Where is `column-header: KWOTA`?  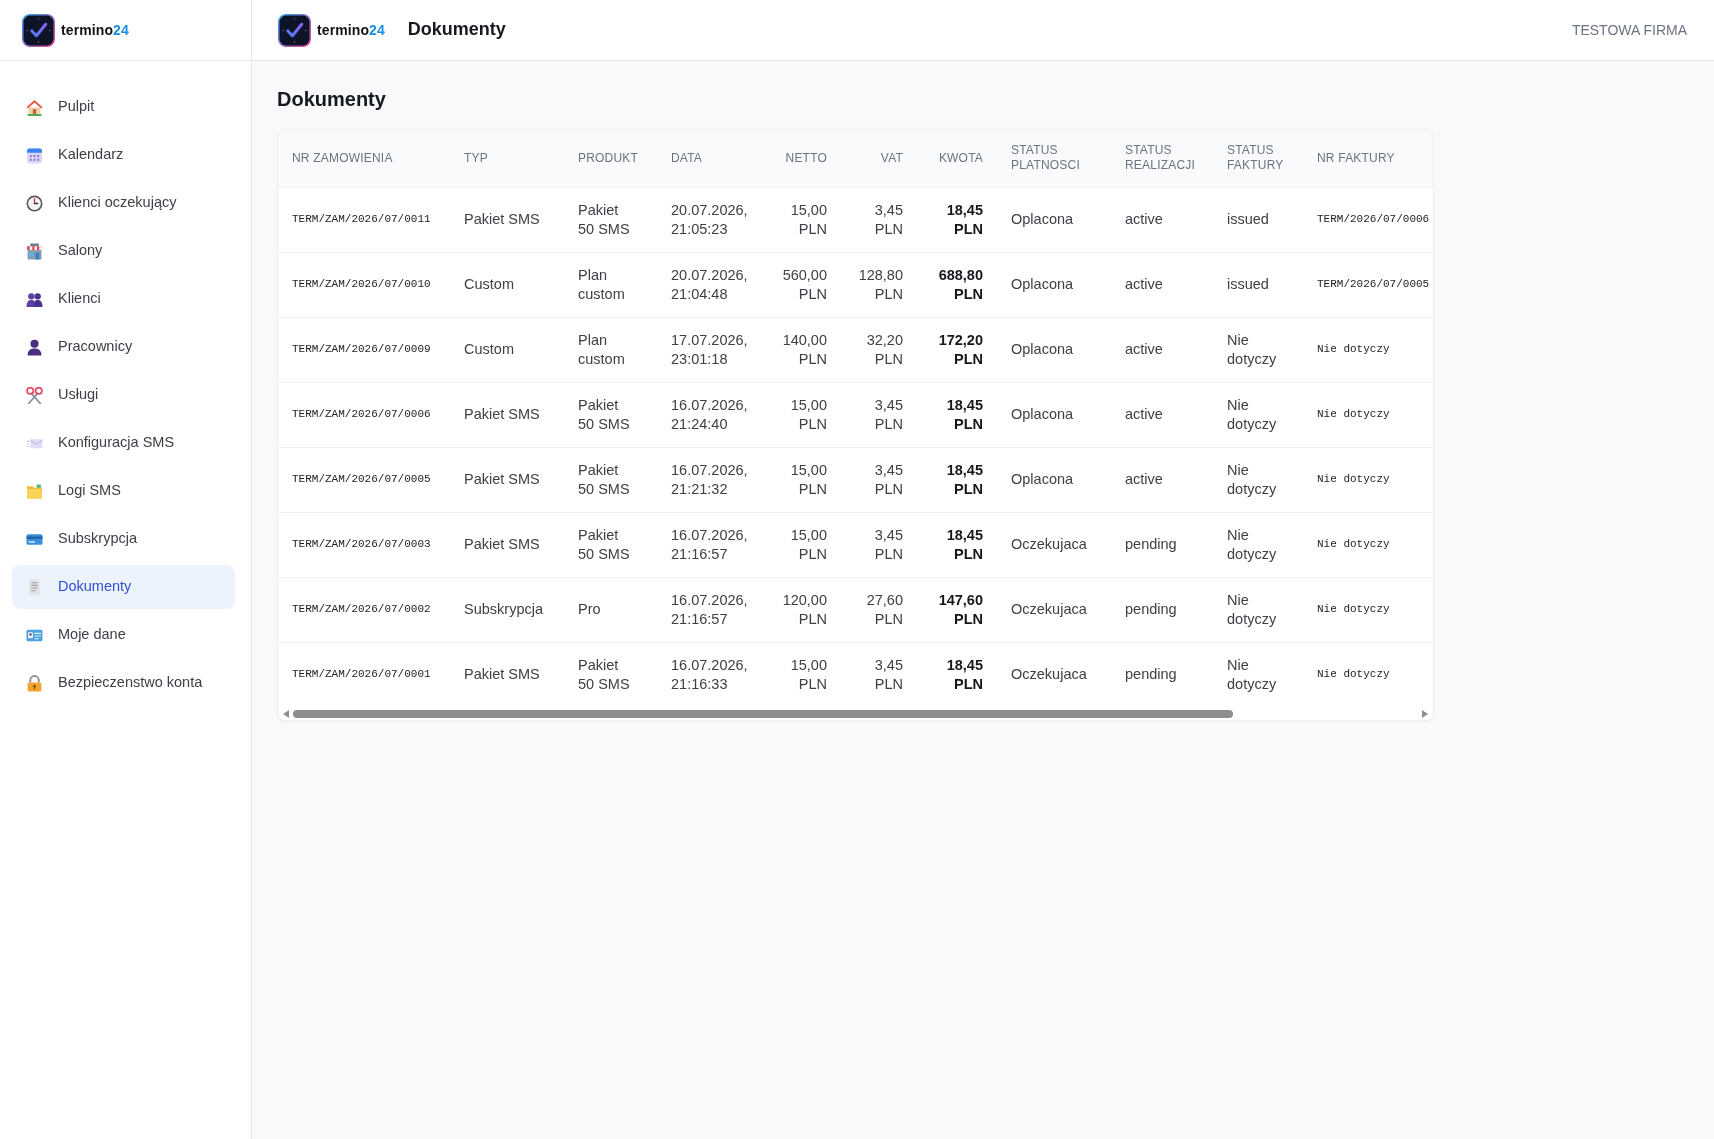
column-header: KWOTA is located at coordinates (957, 158).